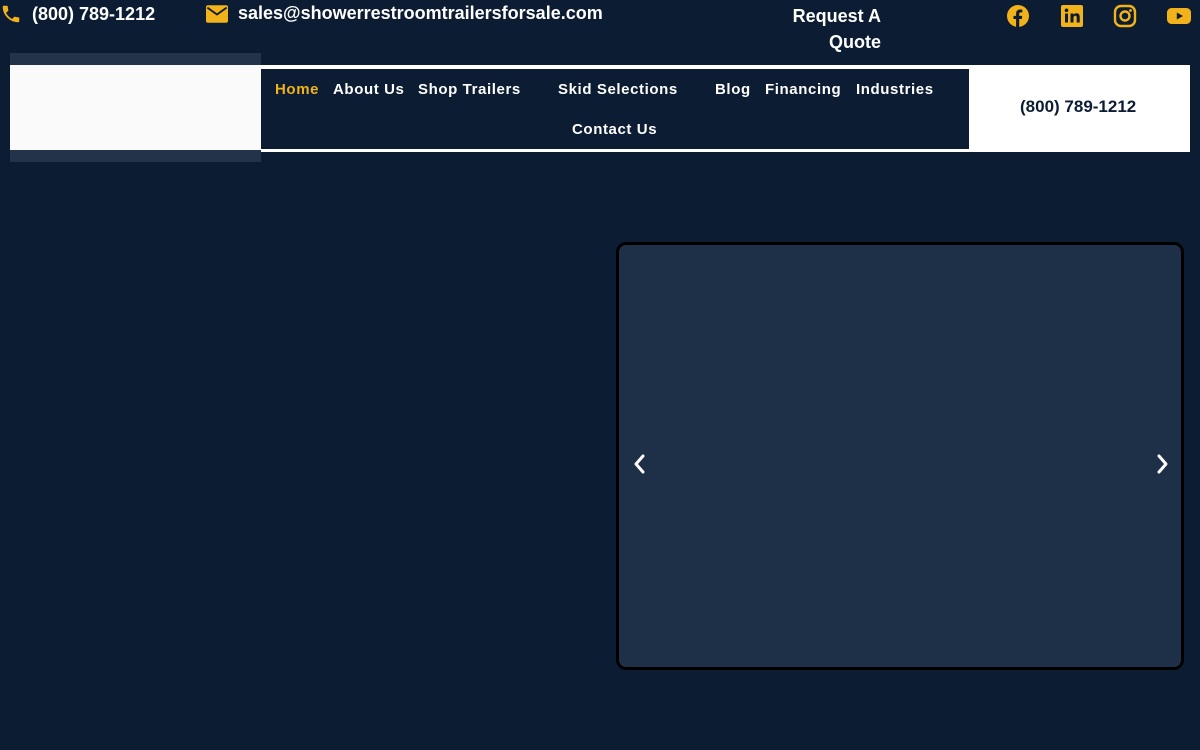 The height and width of the screenshot is (750, 1200). What do you see at coordinates (11, 14) in the screenshot?
I see `phone-icon` at bounding box center [11, 14].